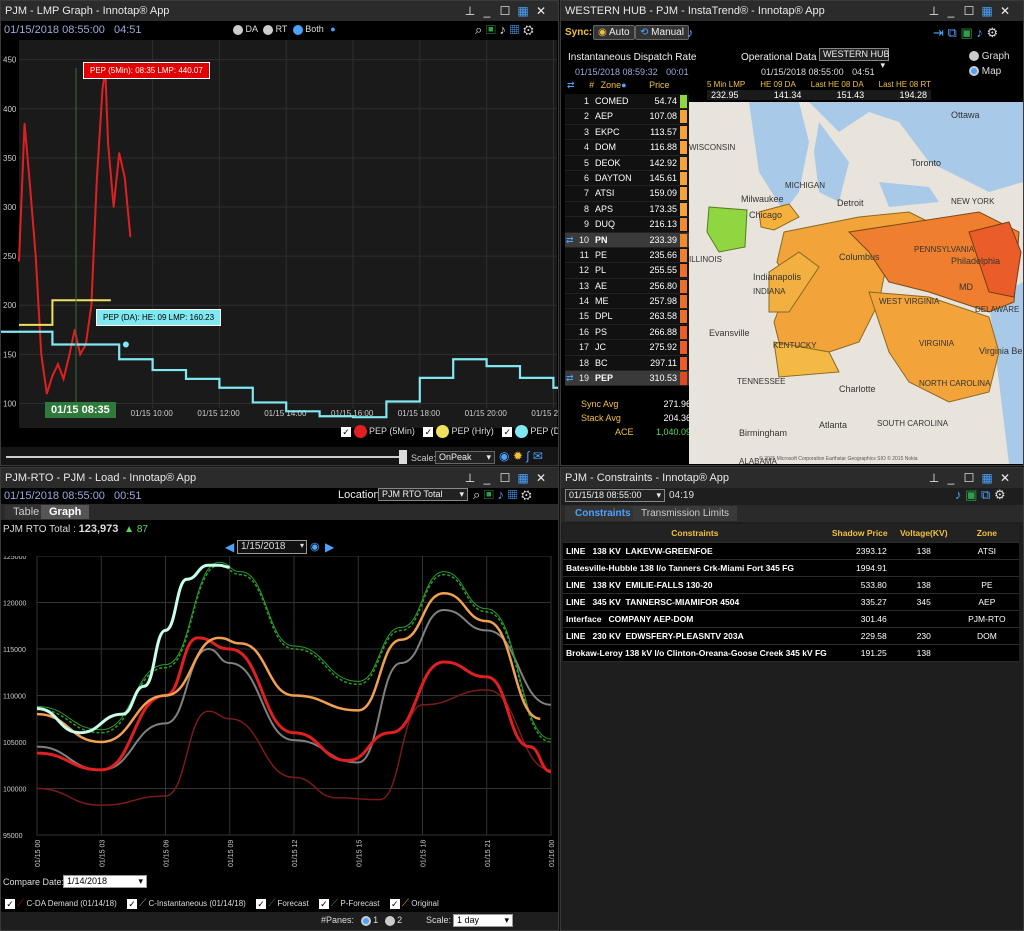  What do you see at coordinates (329, 547) in the screenshot?
I see `next-date-arrow: ▶` at bounding box center [329, 547].